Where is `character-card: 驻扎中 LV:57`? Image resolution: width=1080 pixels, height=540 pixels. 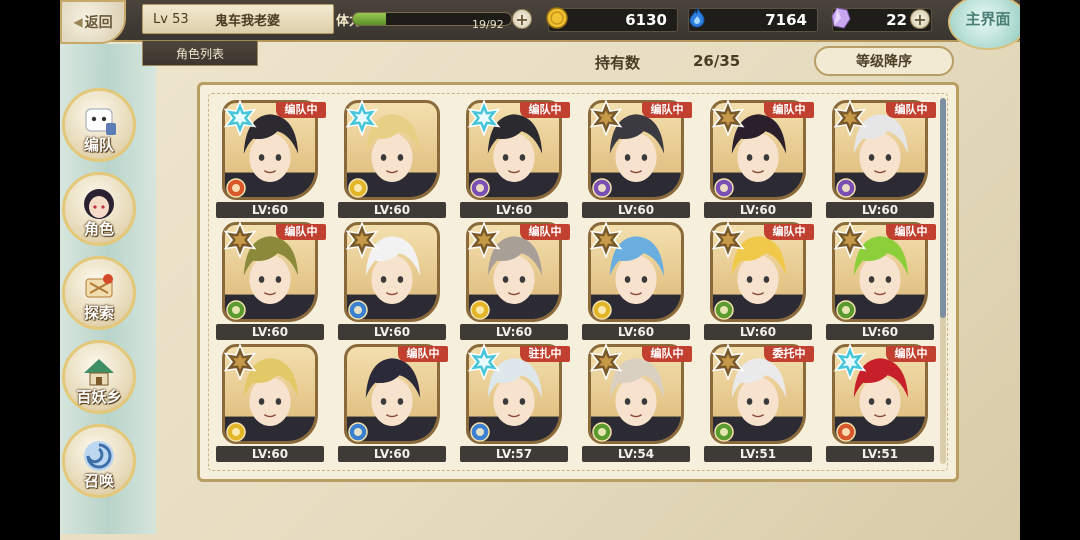 character-card: 驻扎中 LV:57 is located at coordinates (515, 404).